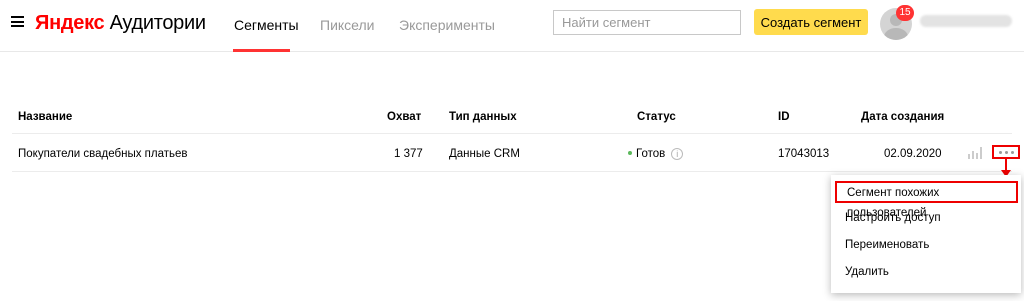  I want to click on logo-brand: Яндекс, so click(70, 23).